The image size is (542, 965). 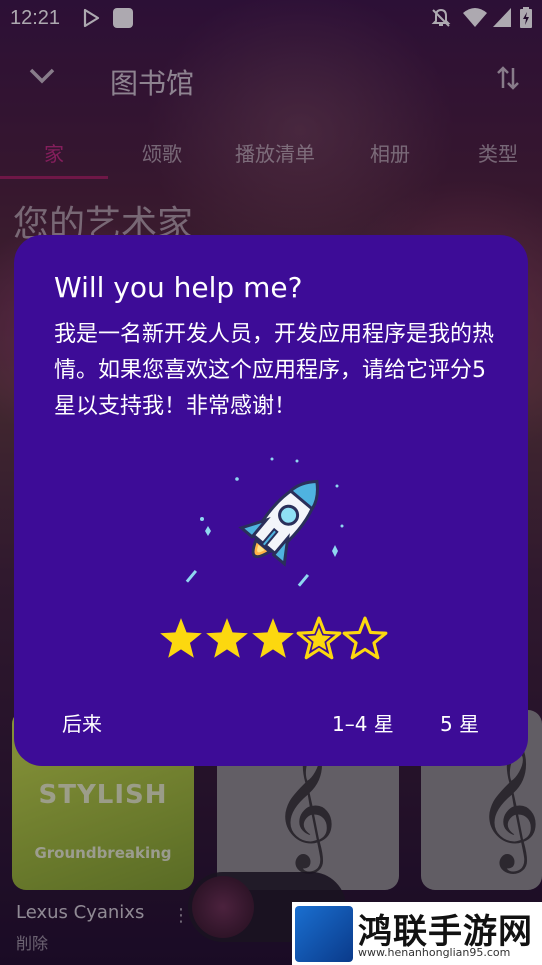 I want to click on rate-high-button: 5 星, so click(x=459, y=722).